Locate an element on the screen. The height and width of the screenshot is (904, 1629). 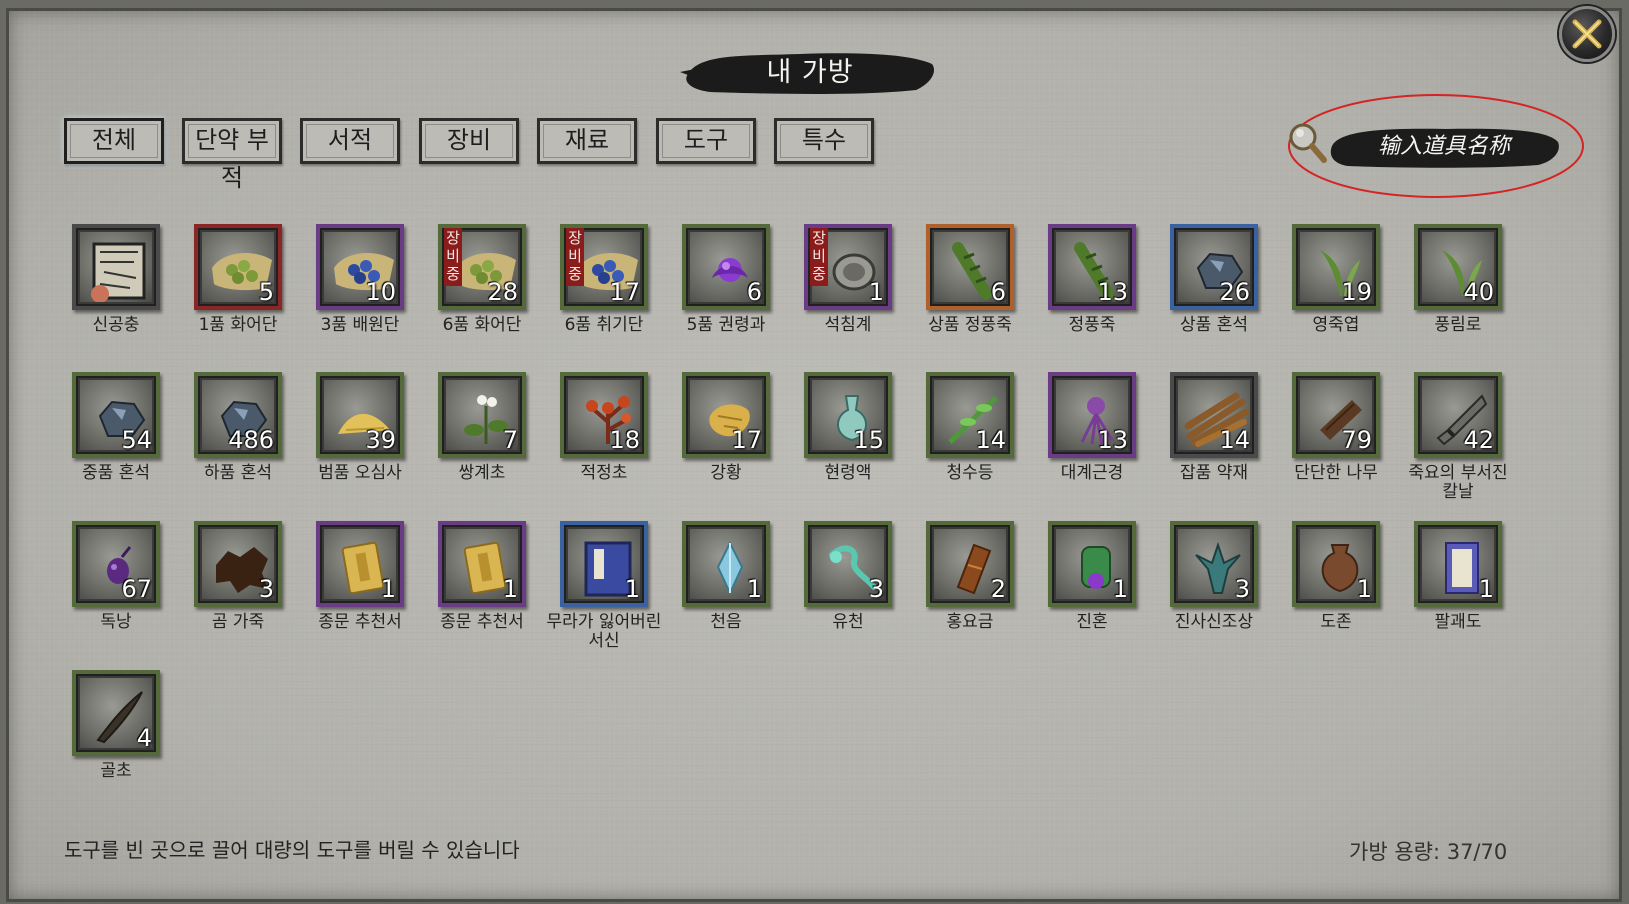
inventory-item: 1 진혼 is located at coordinates (1092, 591).